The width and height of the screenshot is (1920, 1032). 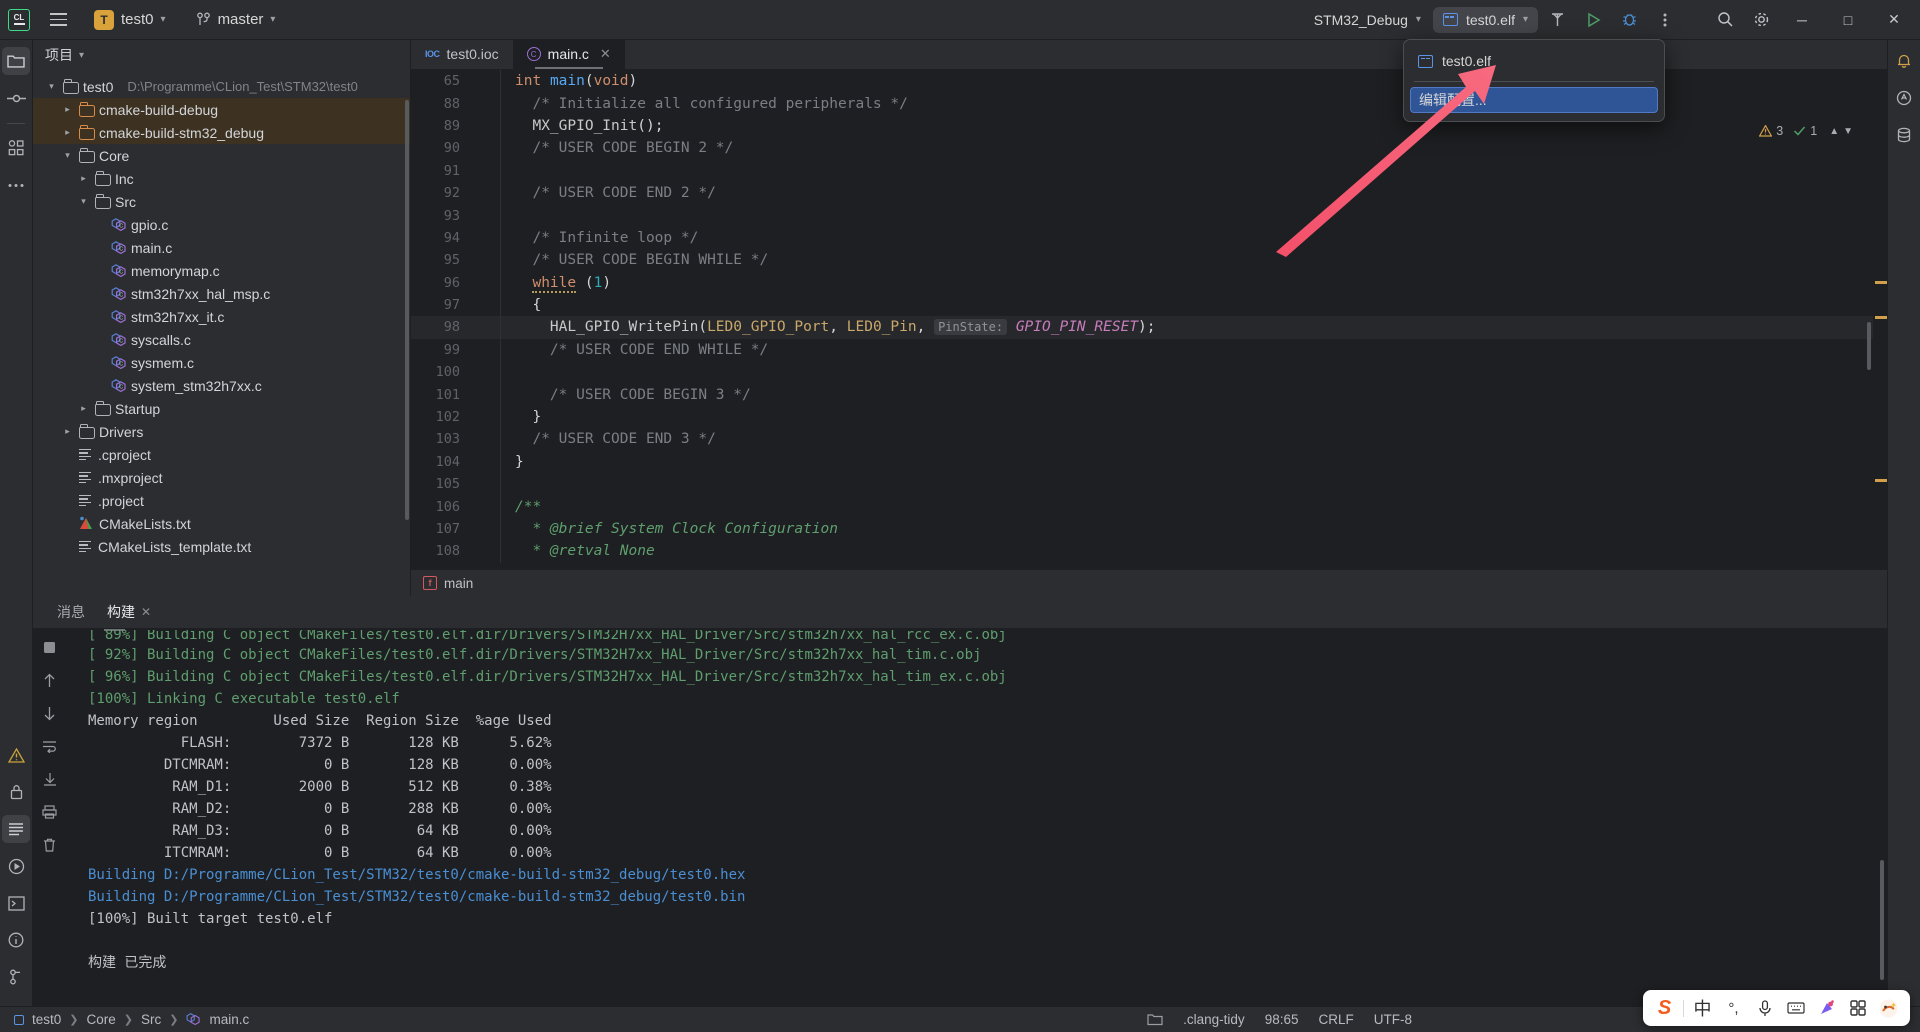 I want to click on breadcrumb-item: Src, so click(x=151, y=1019).